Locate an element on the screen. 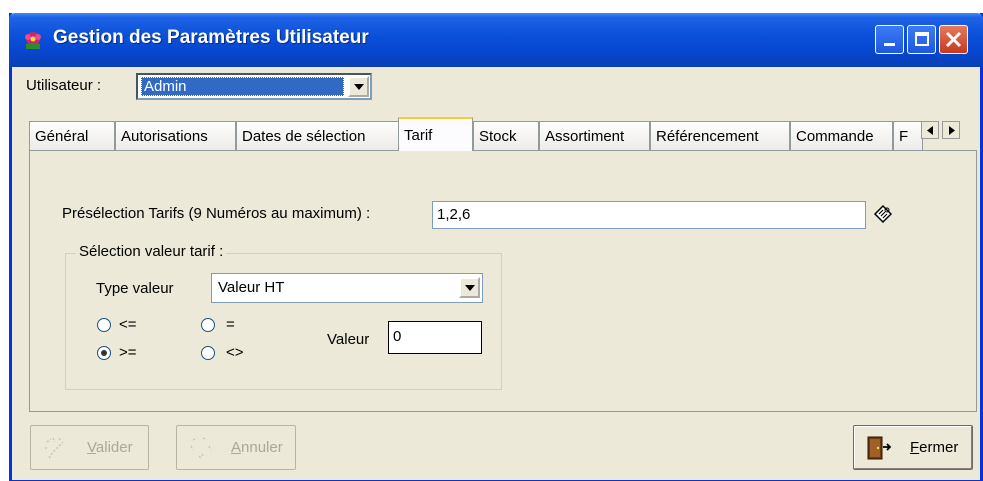 The image size is (983, 481). arrow-left-icon is located at coordinates (930, 130).